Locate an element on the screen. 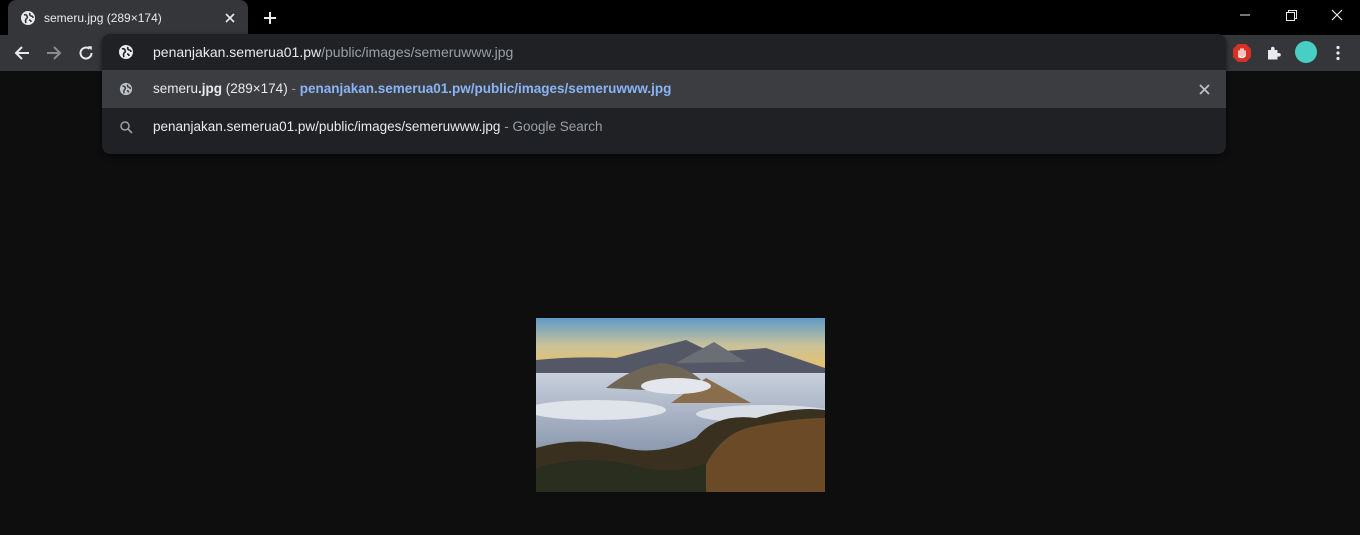 This screenshot has height=535, width=1360. suggestion-title-bold: .jpg is located at coordinates (210, 88).